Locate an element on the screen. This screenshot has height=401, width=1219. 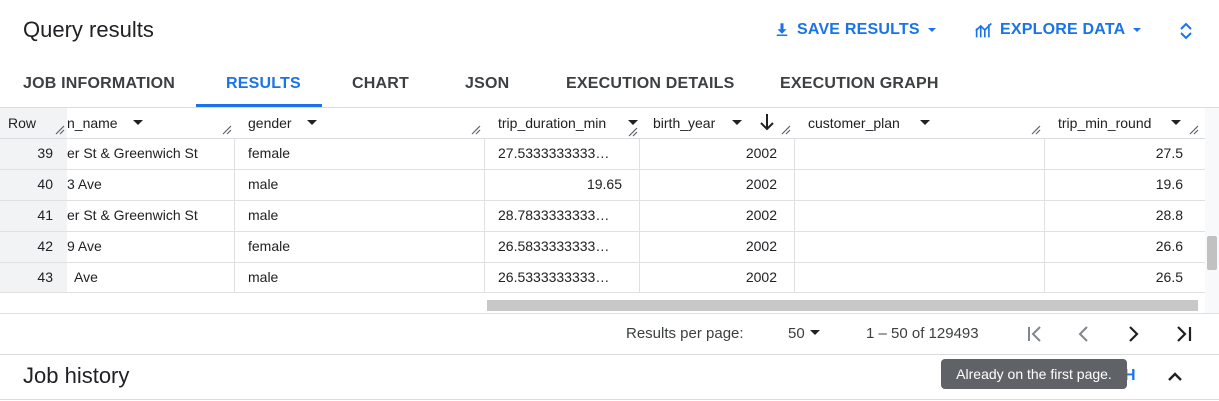
expand-collapse-icon is located at coordinates (1186, 33).